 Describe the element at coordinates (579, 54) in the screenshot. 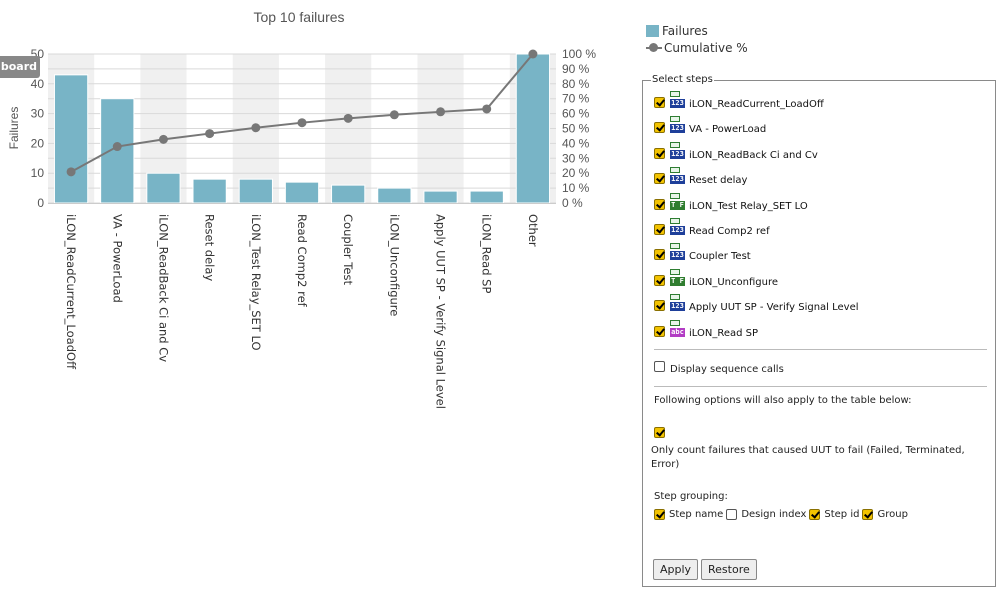

I see `y2-tick-label: 100 %` at that location.